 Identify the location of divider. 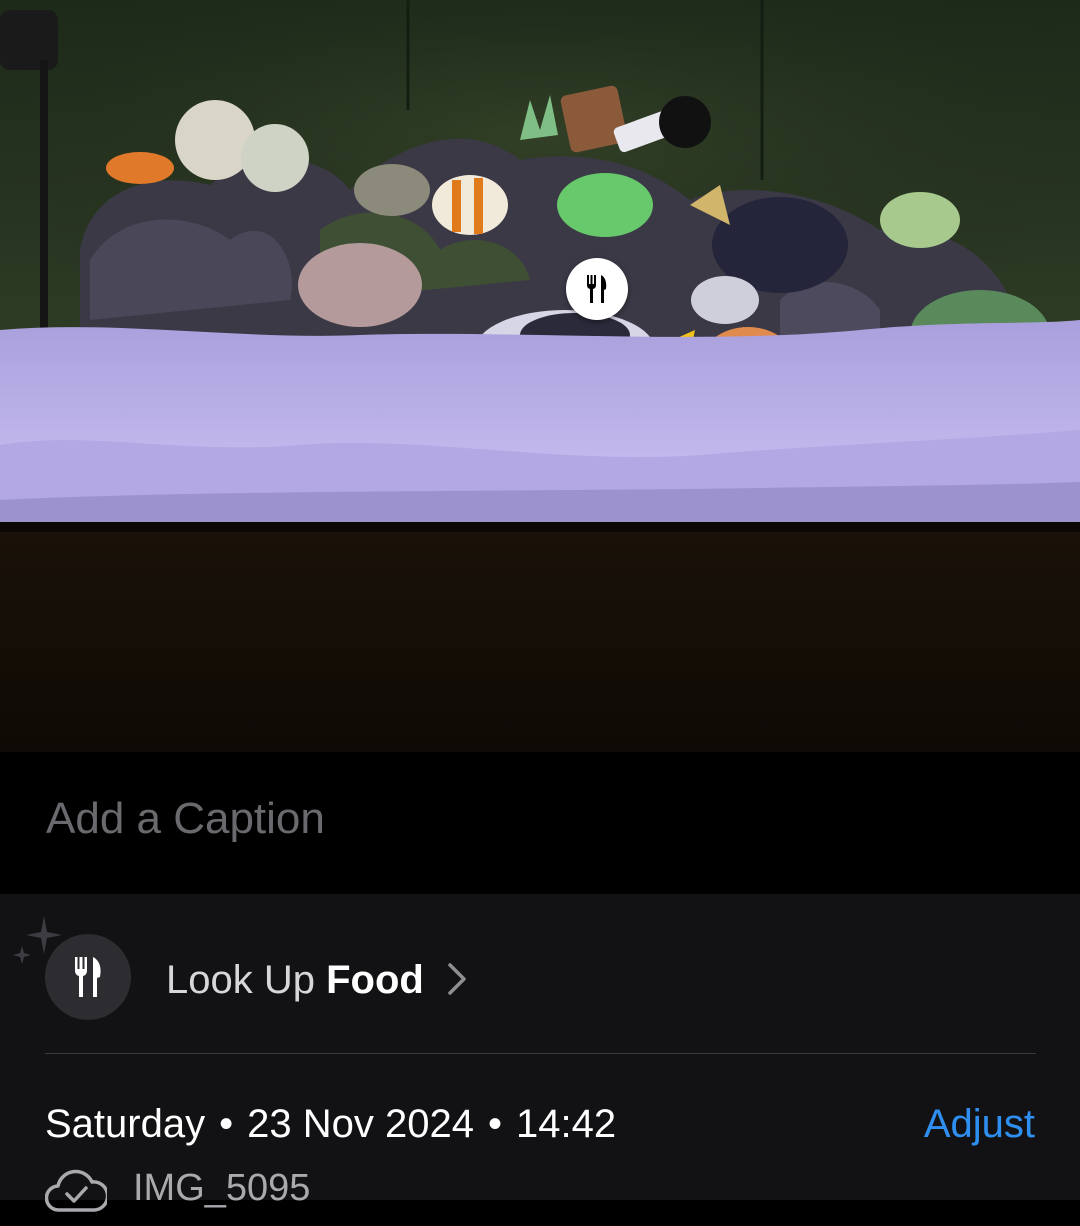
(540, 1053).